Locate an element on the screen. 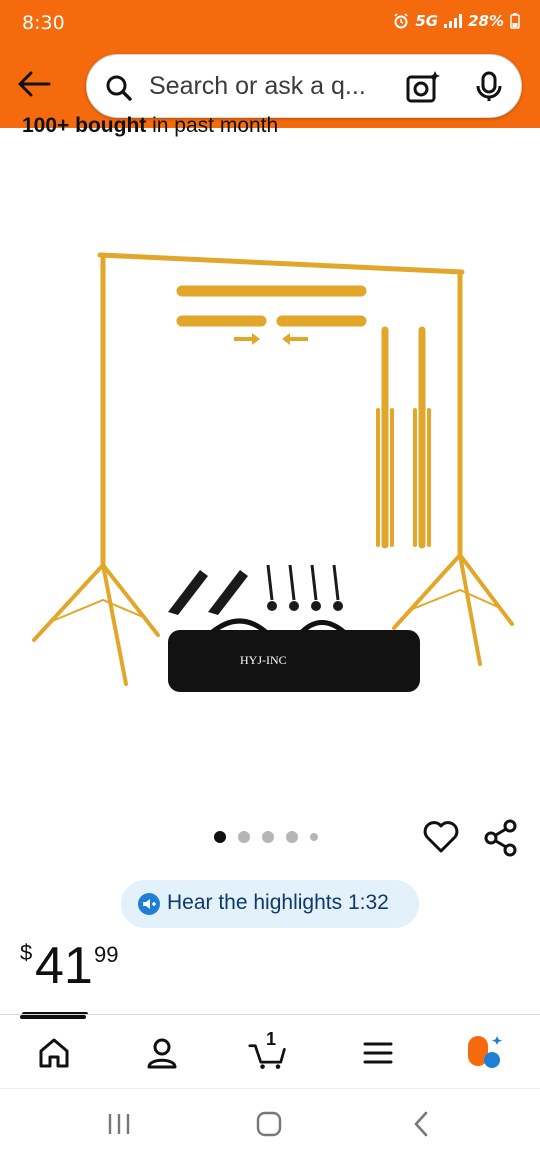  nav-menu is located at coordinates (378, 1053).